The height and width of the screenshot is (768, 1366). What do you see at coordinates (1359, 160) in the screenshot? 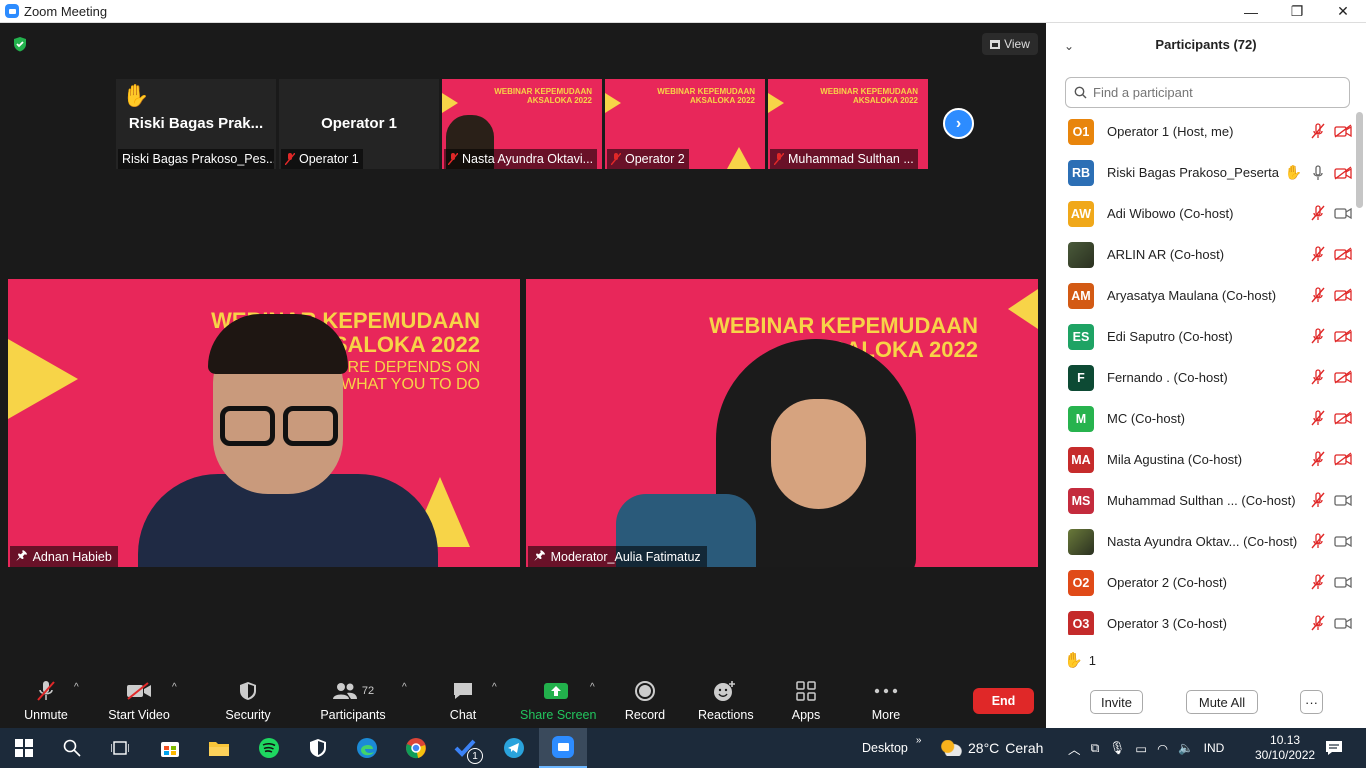
I see `participant-list-scrollbar` at bounding box center [1359, 160].